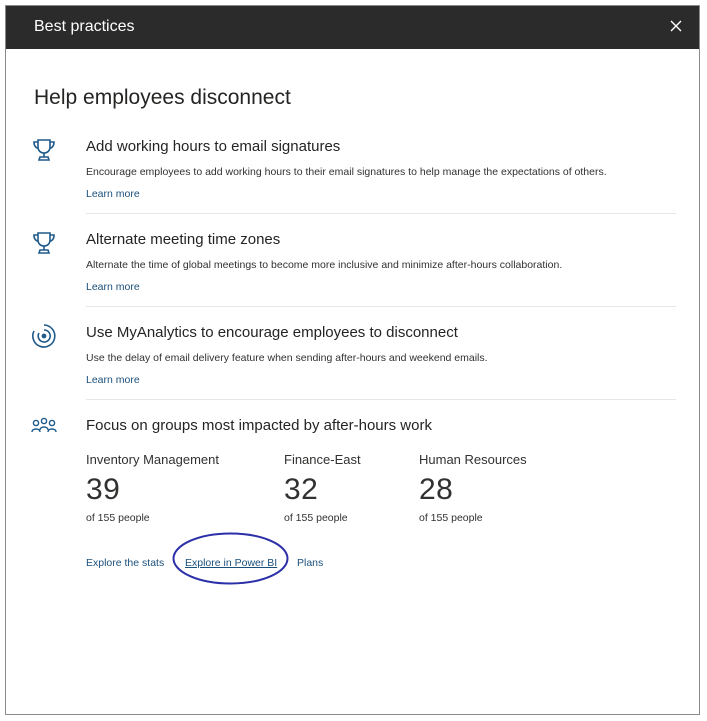 The image size is (707, 721). What do you see at coordinates (473, 459) in the screenshot?
I see `group-name: Human Resources` at bounding box center [473, 459].